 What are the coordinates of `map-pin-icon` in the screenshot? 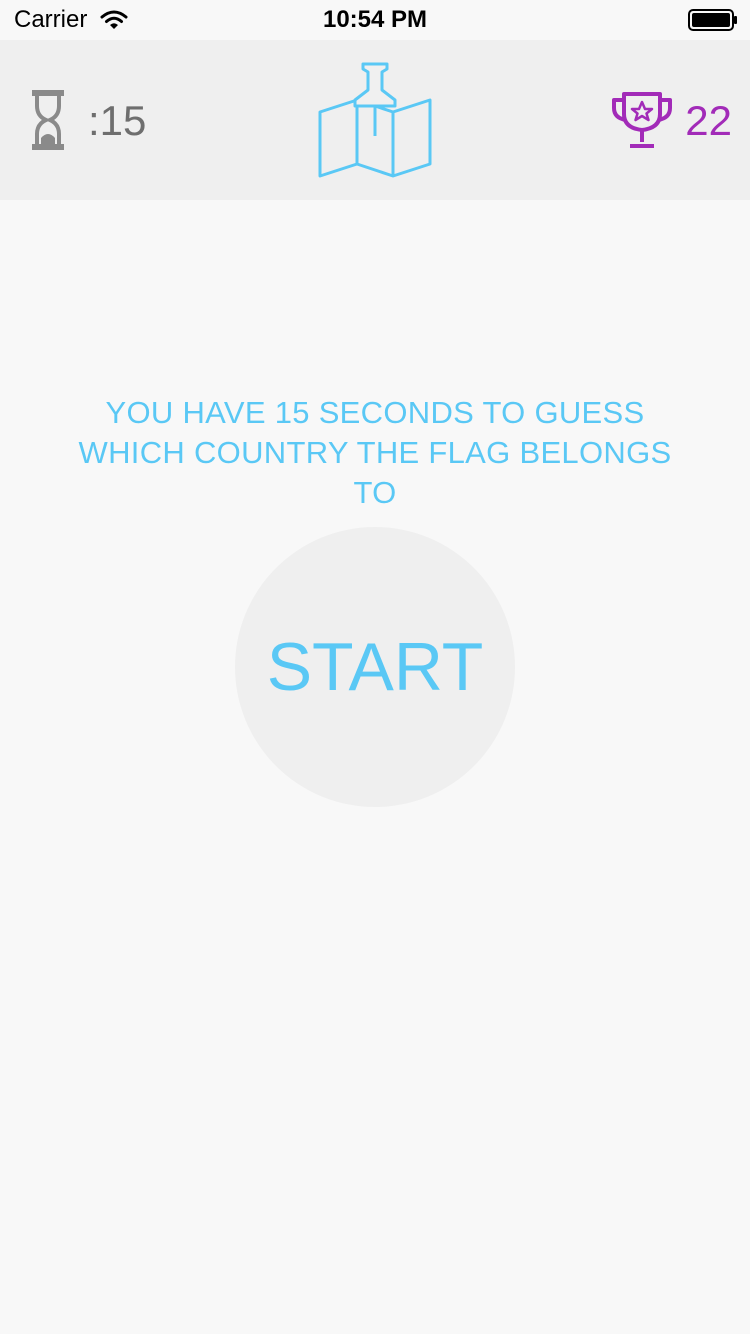 It's located at (375, 120).